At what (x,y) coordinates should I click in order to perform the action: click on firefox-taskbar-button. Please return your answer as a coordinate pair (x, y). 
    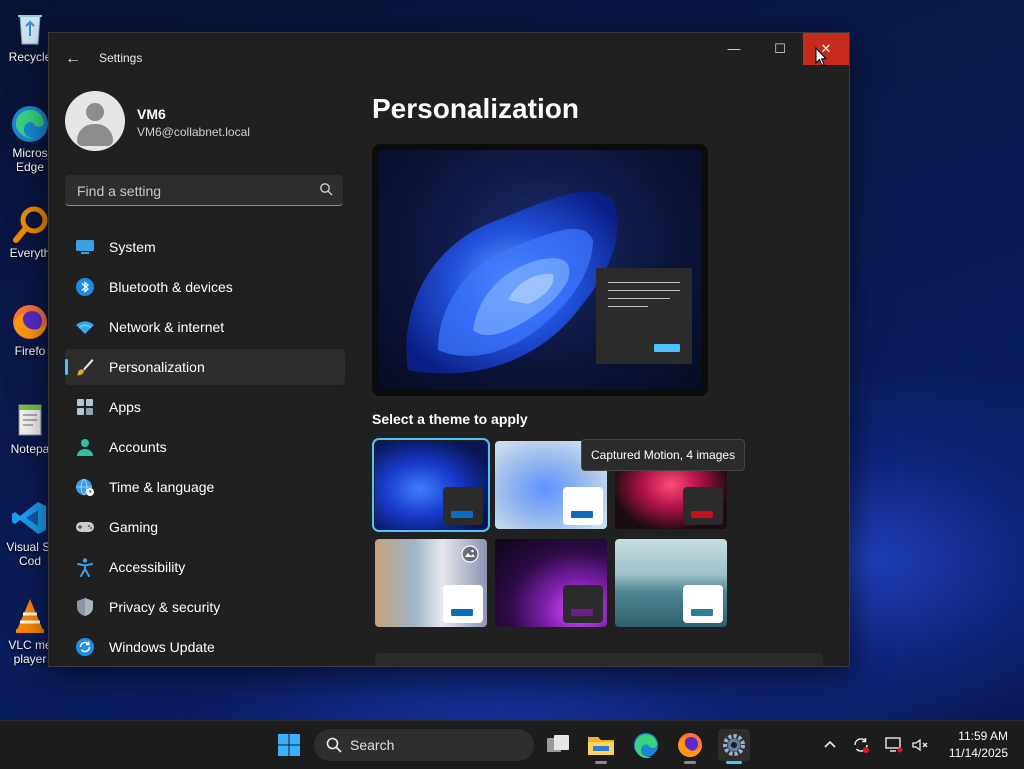
    Looking at the image, I should click on (690, 746).